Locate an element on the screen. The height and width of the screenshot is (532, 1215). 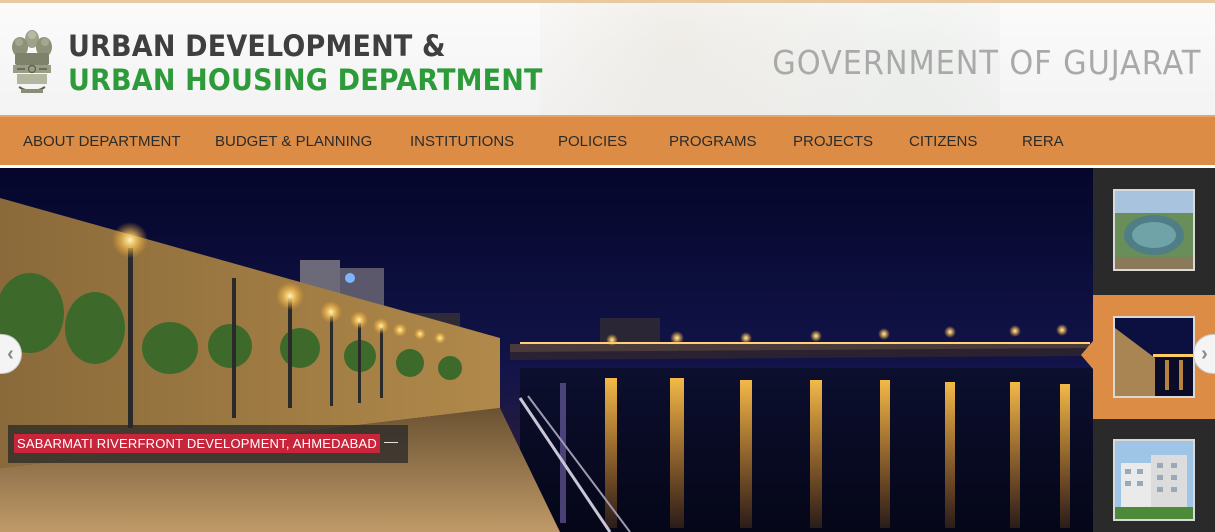
nav-item-about-department: ABOUT DEPARTMENT is located at coordinates (102, 141).